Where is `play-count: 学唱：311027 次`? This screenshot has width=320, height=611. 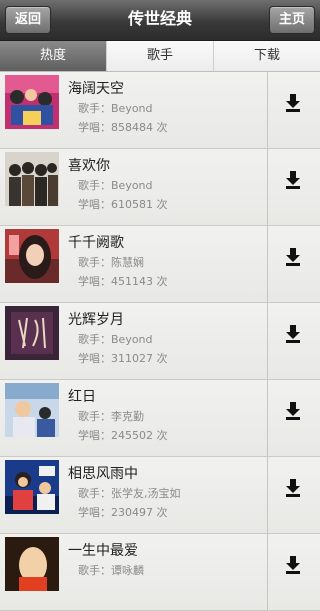
play-count: 学唱：311027 次 is located at coordinates (123, 358).